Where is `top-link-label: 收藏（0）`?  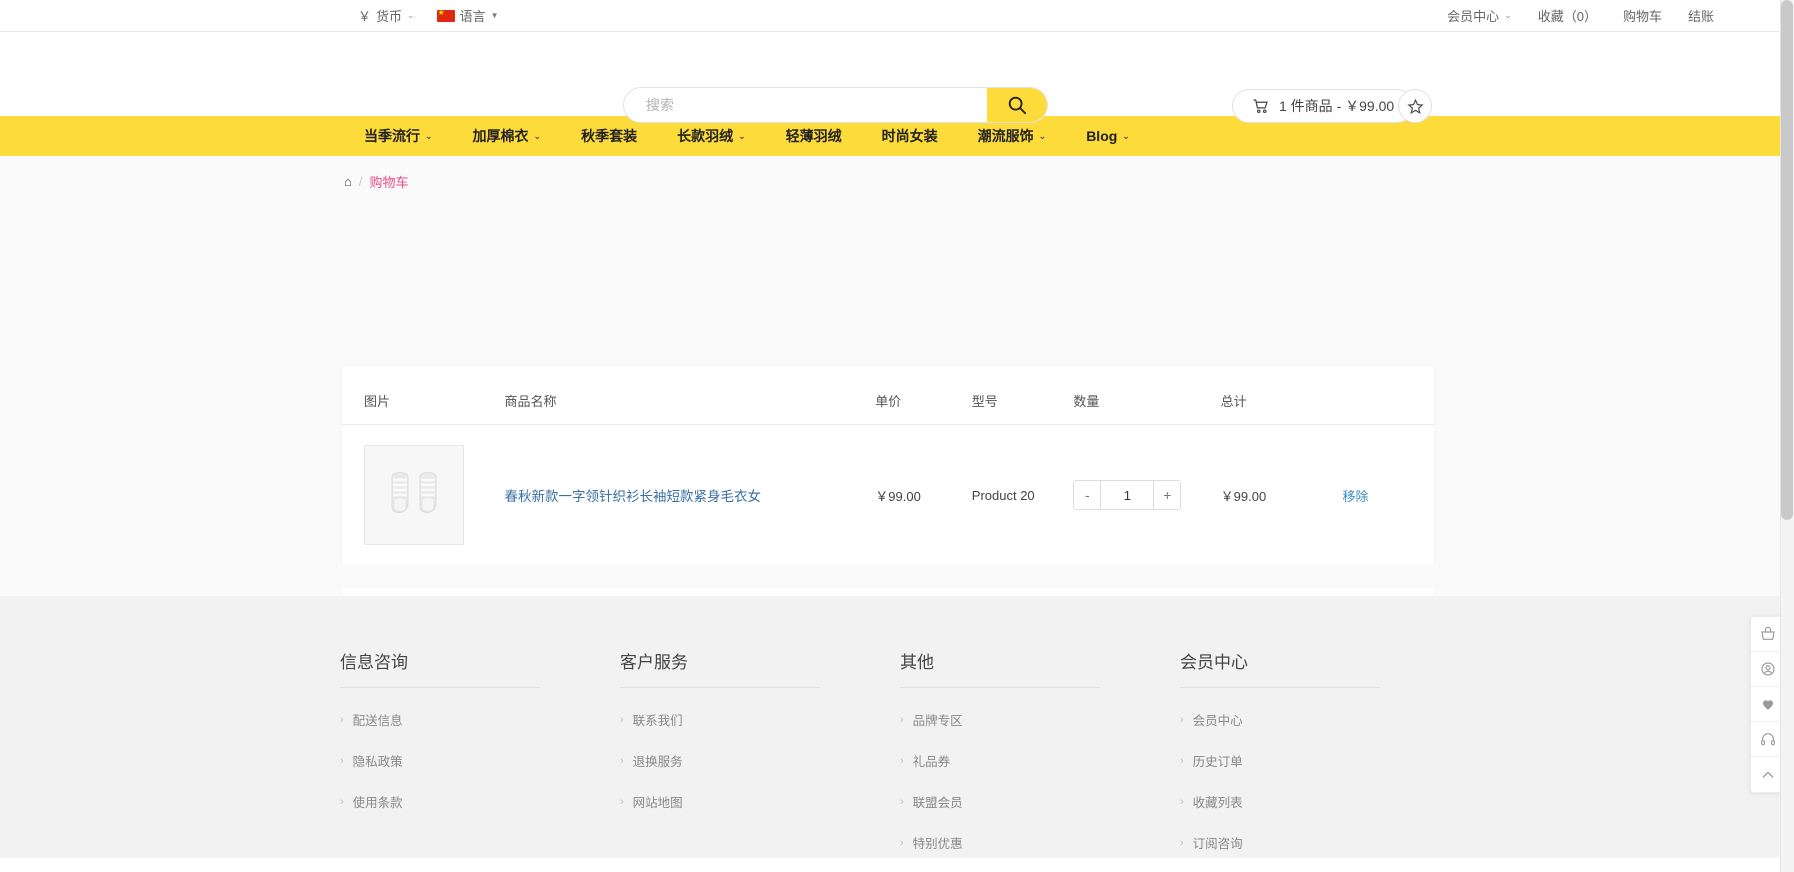
top-link-label: 收藏（0） is located at coordinates (1567, 16).